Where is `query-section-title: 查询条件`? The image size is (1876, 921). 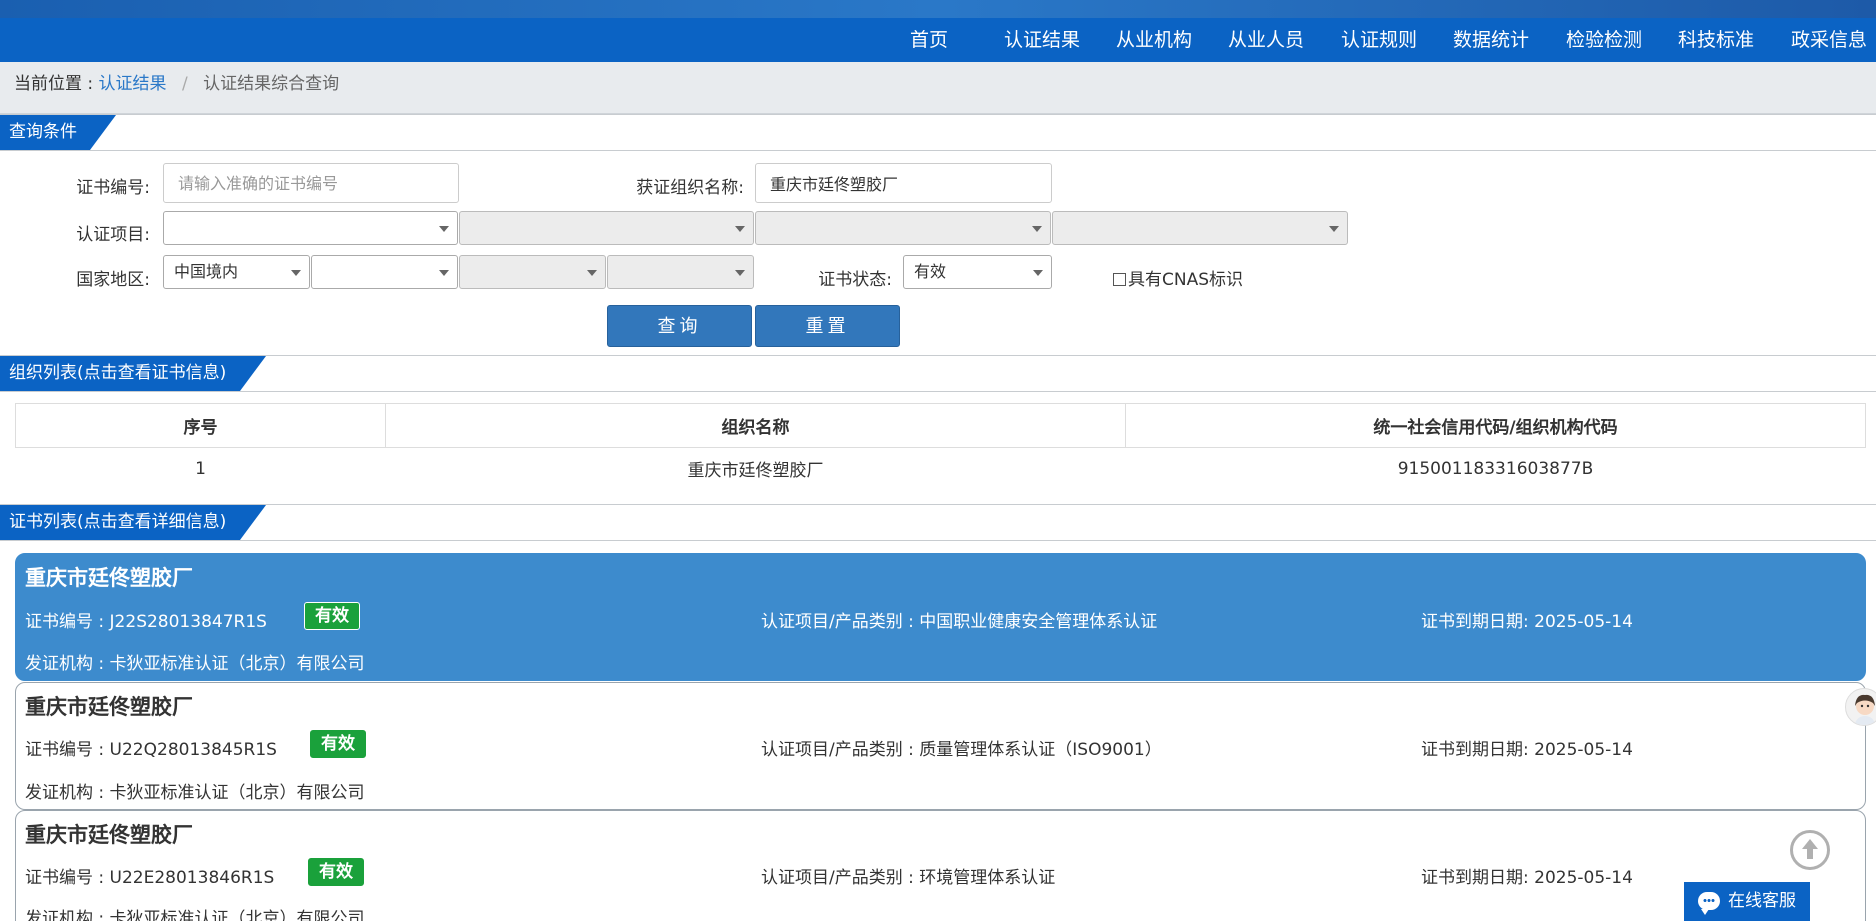
query-section-title: 查询条件 is located at coordinates (58, 132).